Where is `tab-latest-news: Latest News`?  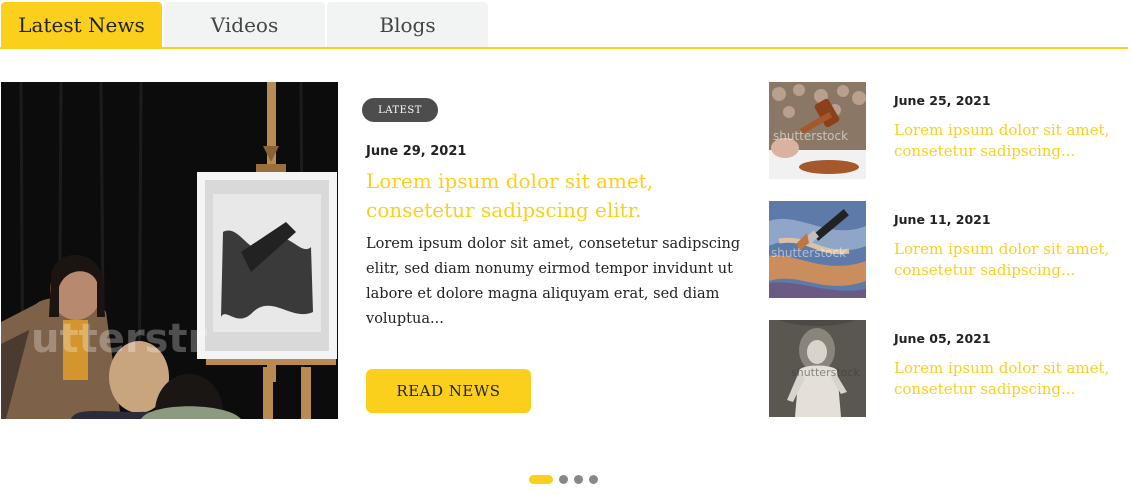
tab-latest-news: Latest News is located at coordinates (81, 25).